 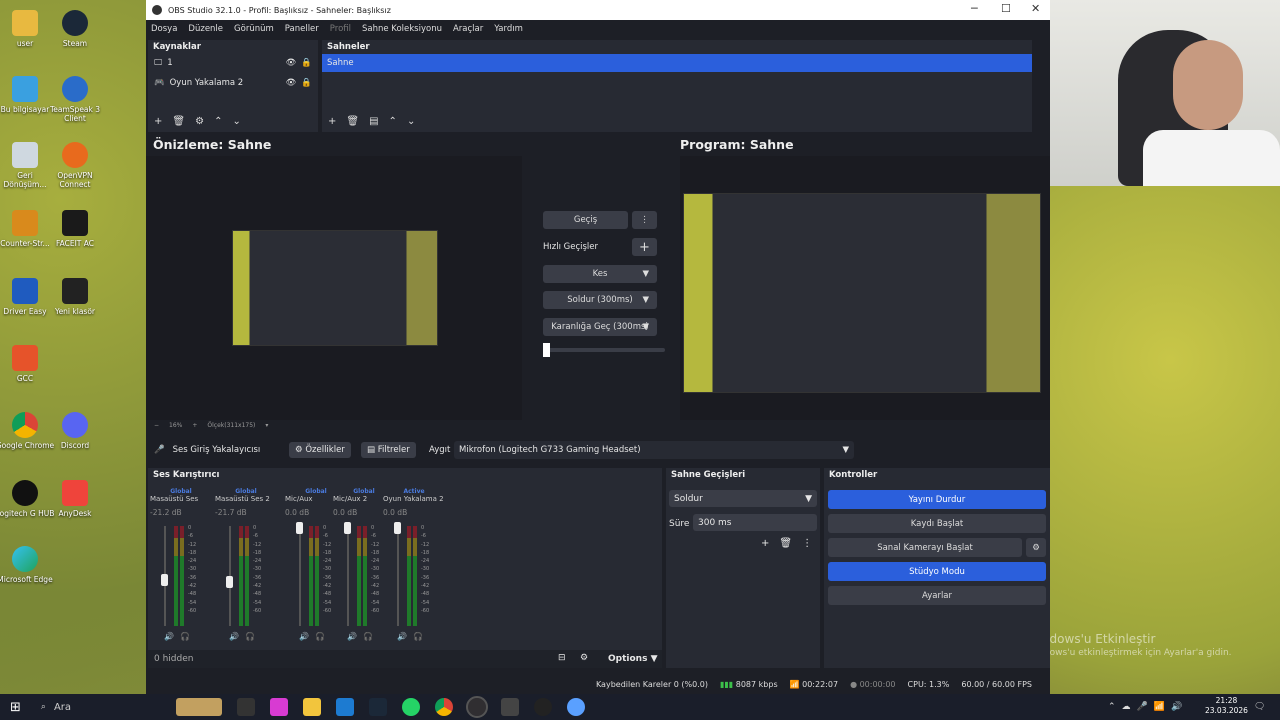 I want to click on file-explorer-icon, so click(x=312, y=707).